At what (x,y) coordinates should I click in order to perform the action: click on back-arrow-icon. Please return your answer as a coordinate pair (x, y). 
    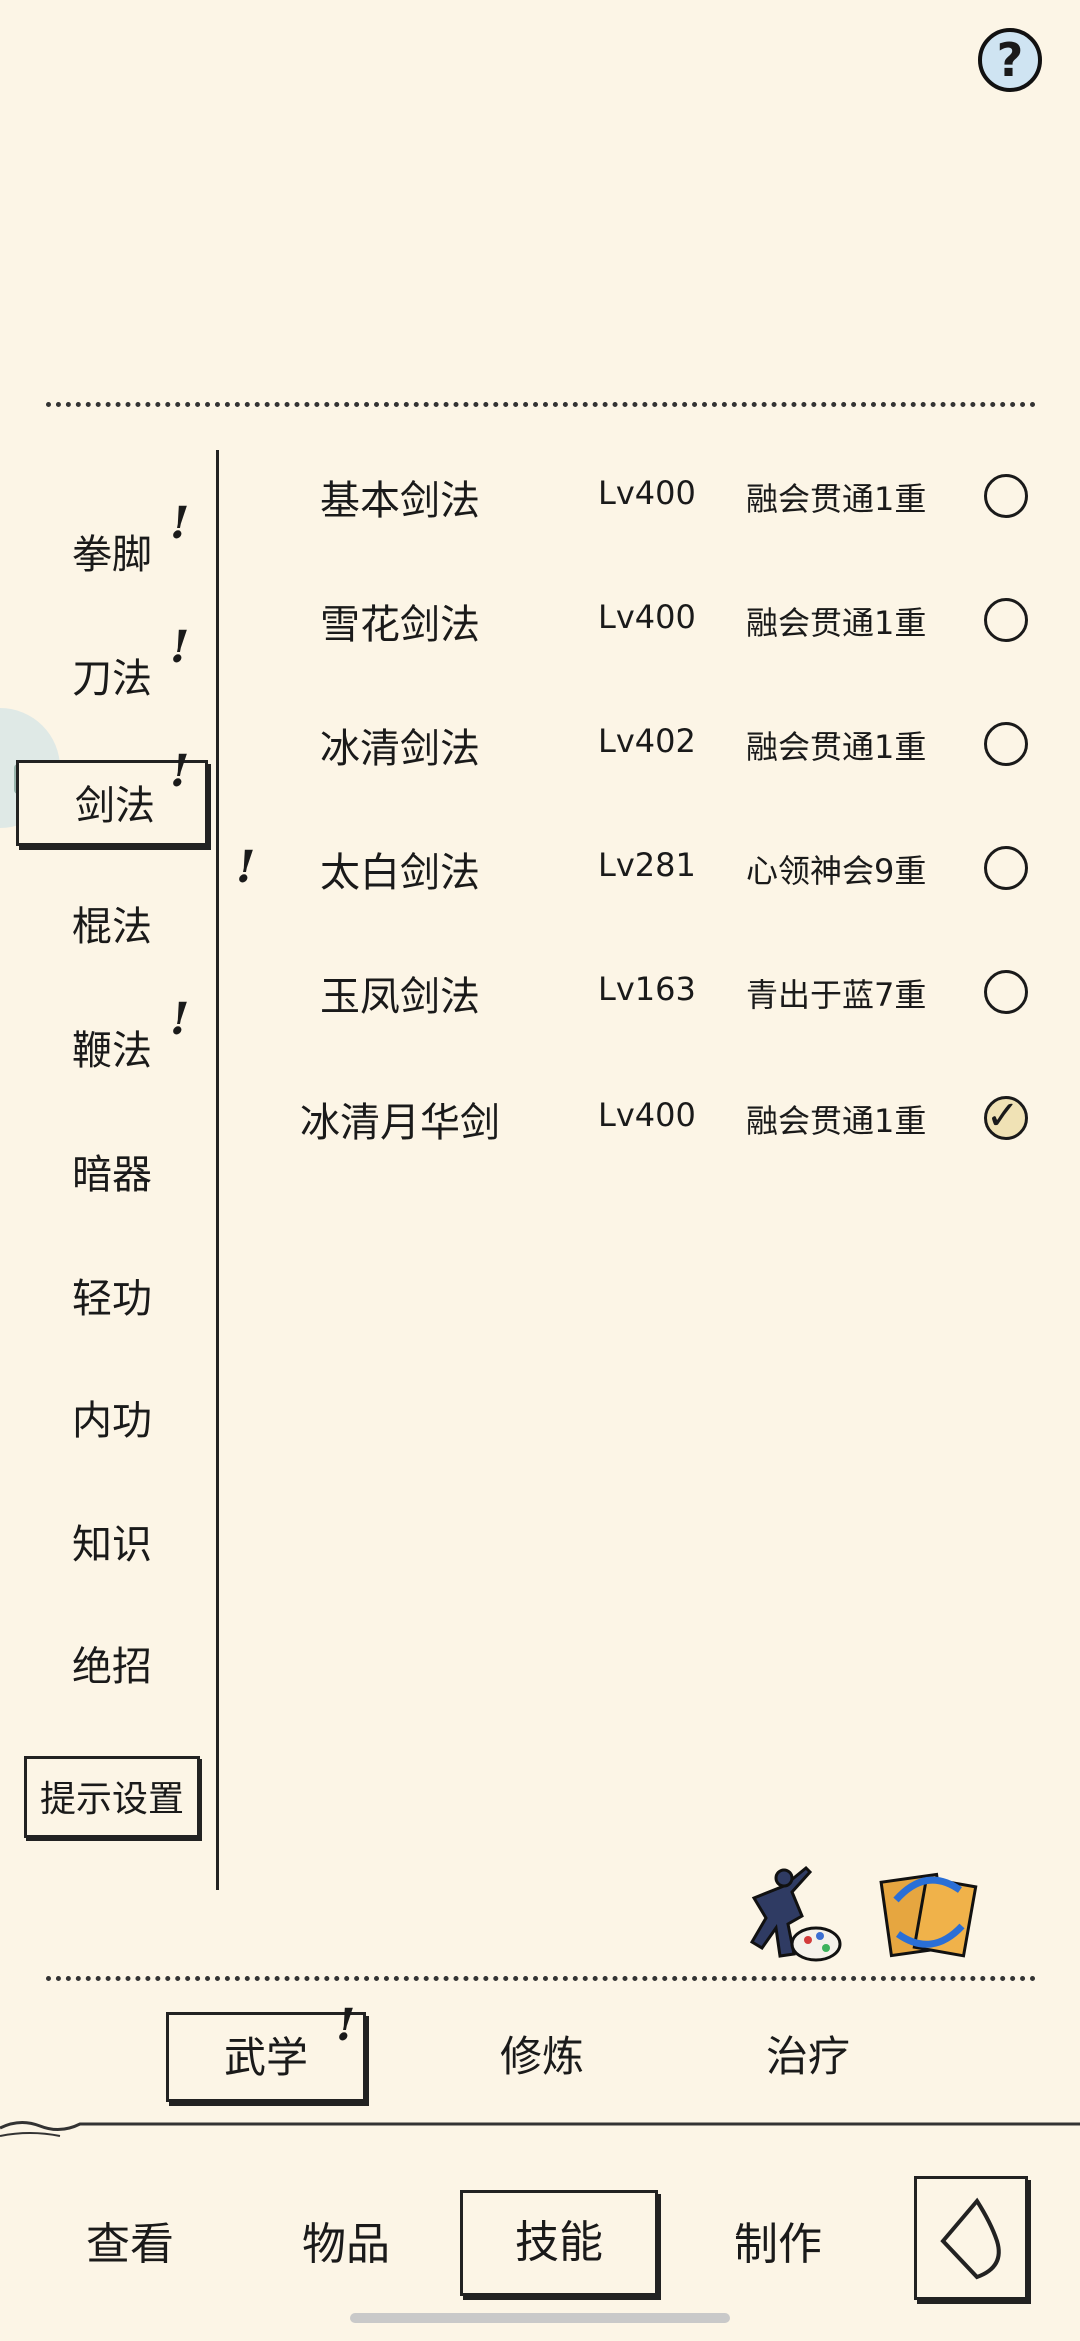
    Looking at the image, I should click on (970, 2238).